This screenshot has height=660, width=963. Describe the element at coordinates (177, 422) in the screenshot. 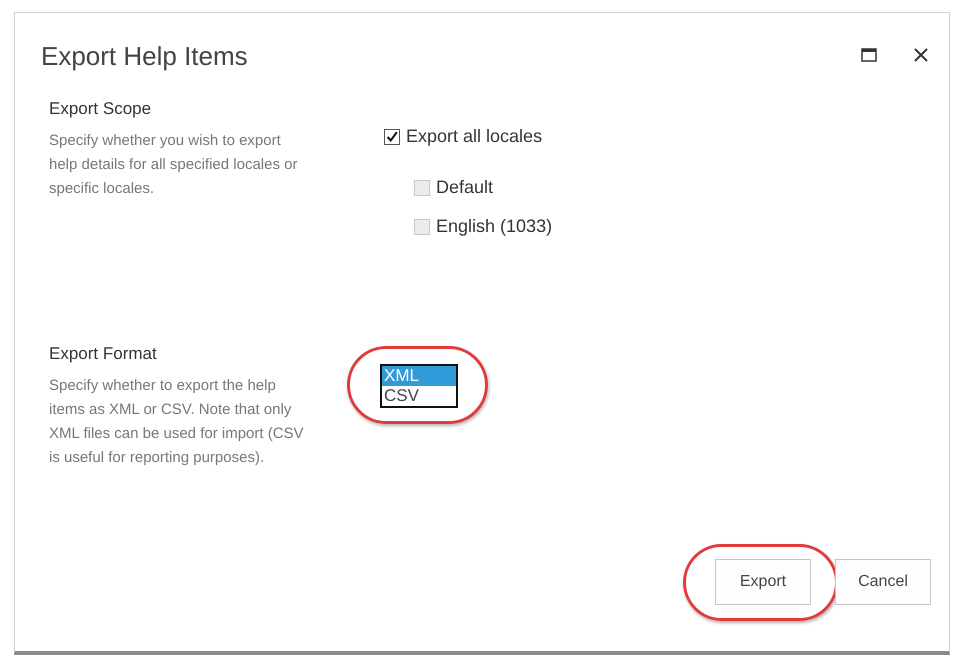

I see `section-description: Specify whether to export the help items as XML or CSV. Note that only XML files can be used for import (CSV is useful for reporting purposes).` at that location.